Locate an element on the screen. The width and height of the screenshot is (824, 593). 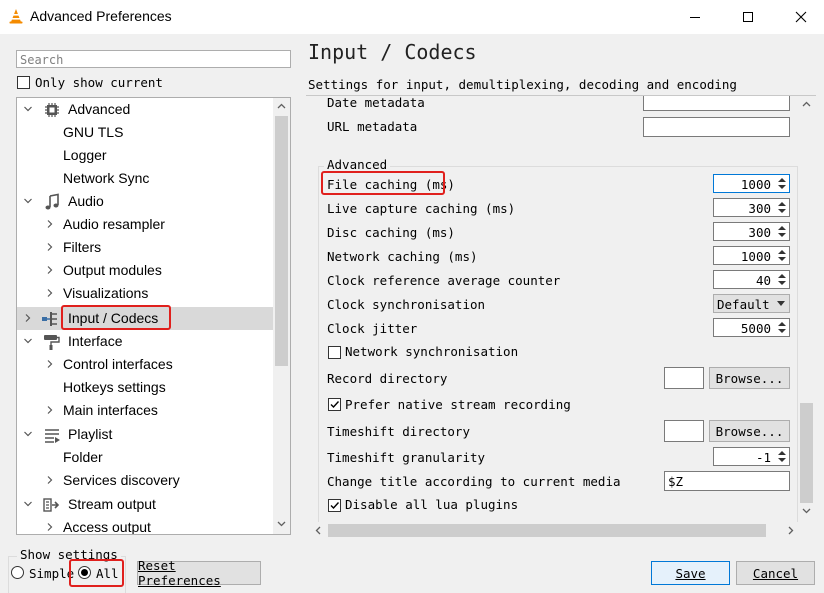
tree-item-label: Playlist is located at coordinates (90, 434).